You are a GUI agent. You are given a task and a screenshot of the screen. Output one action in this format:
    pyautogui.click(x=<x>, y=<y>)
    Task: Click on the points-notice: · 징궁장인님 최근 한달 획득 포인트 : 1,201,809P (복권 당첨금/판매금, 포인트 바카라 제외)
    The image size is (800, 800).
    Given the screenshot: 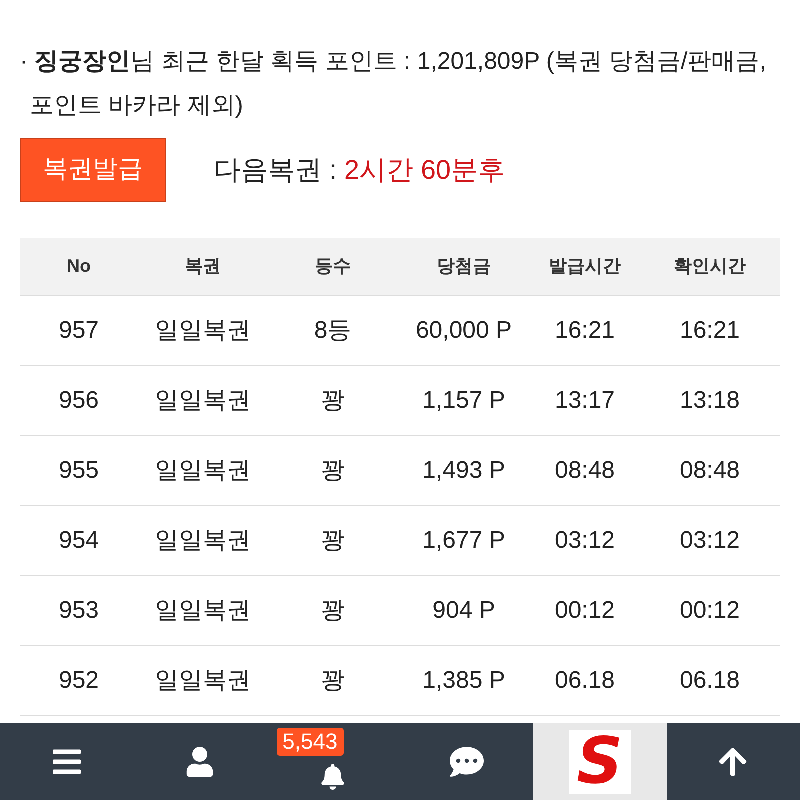 What is the action you would take?
    pyautogui.click(x=394, y=84)
    